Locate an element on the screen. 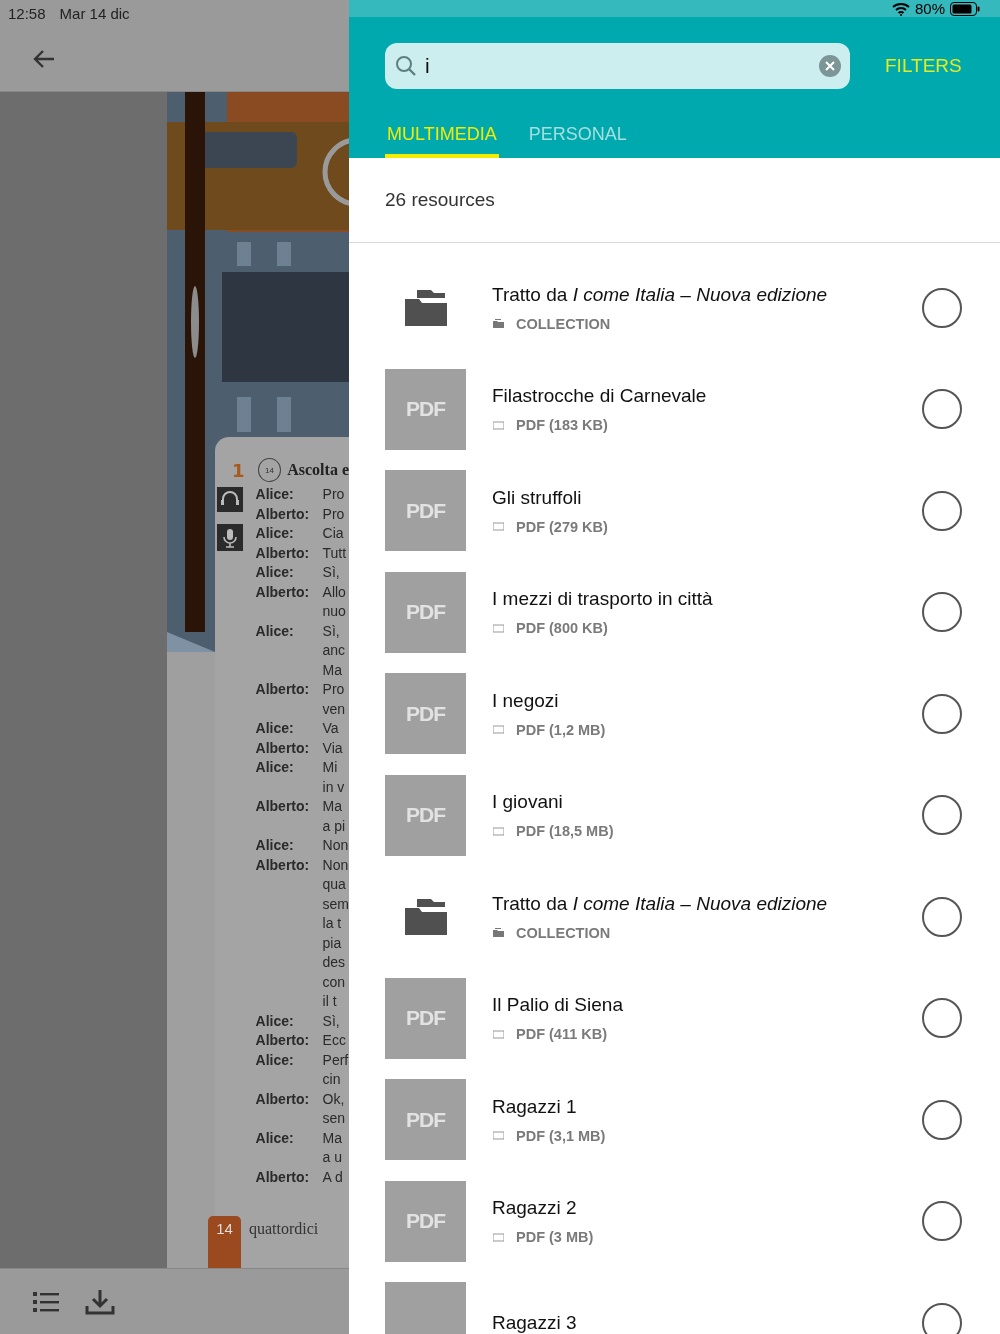 The width and height of the screenshot is (1000, 1334). resource-type: PDF (800 KB) is located at coordinates (562, 628).